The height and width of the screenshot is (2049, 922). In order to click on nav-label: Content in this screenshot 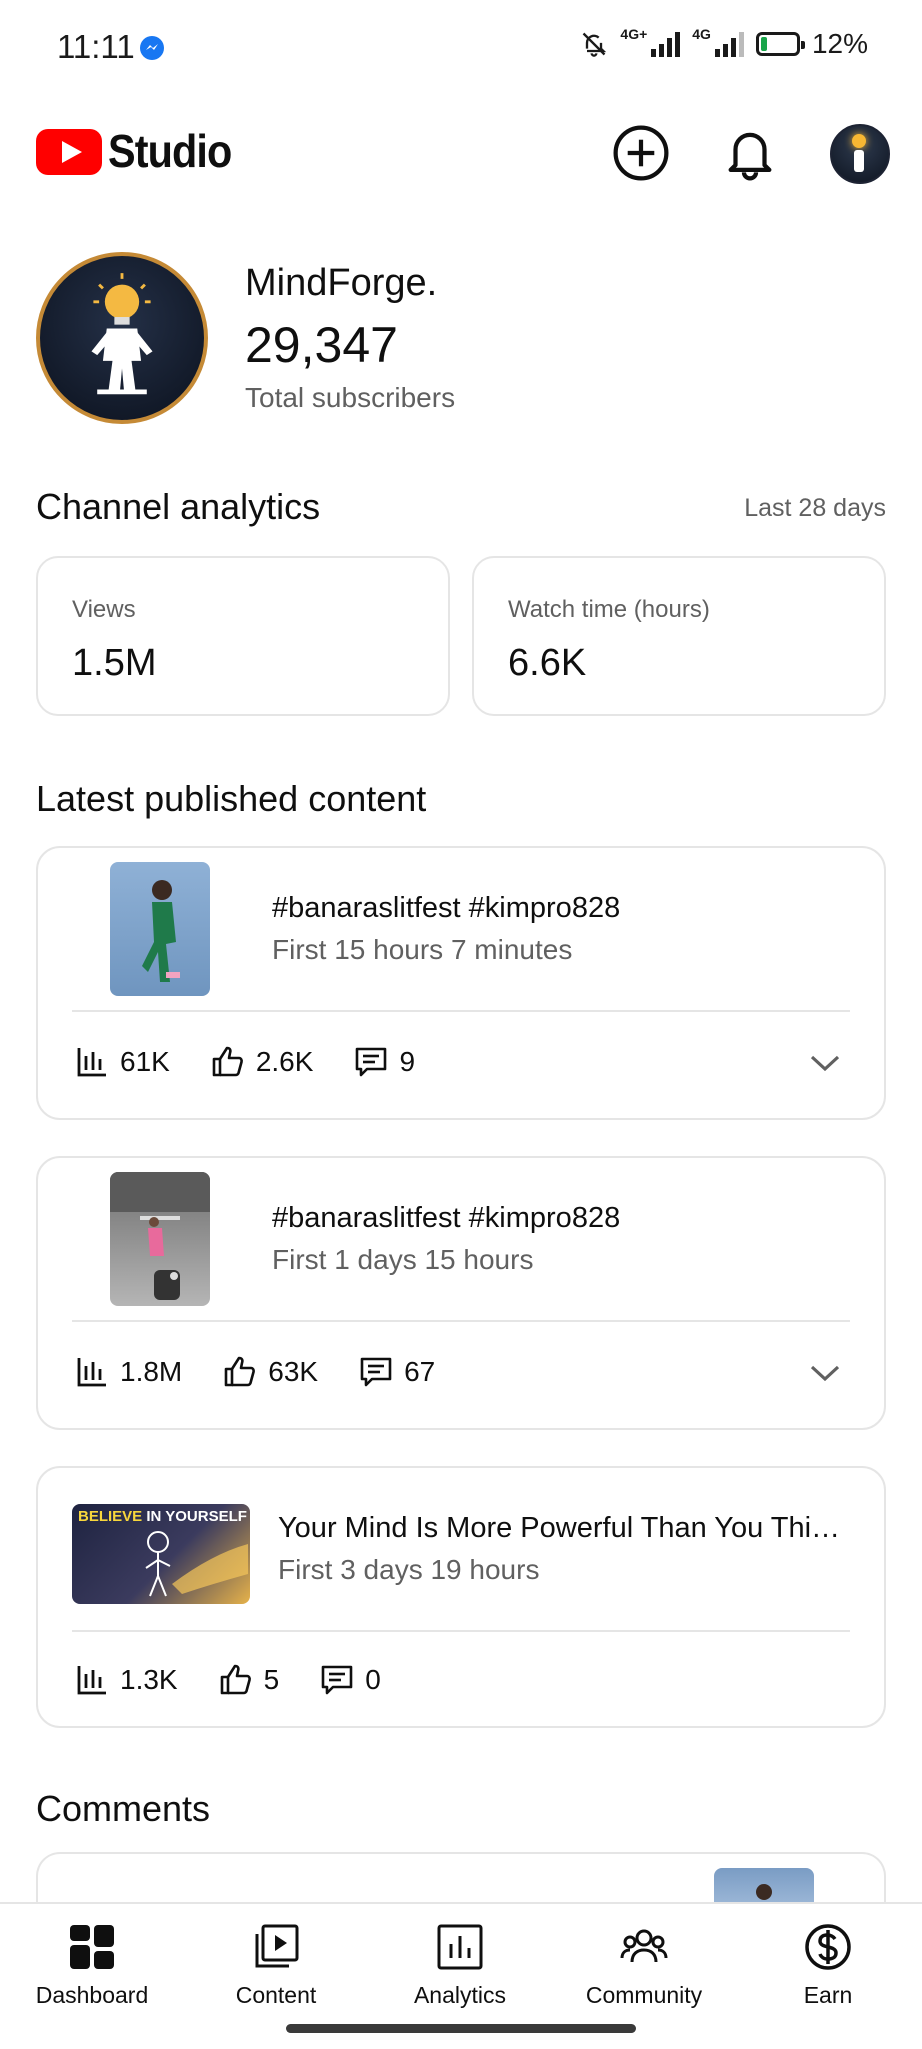, I will do `click(276, 1995)`.